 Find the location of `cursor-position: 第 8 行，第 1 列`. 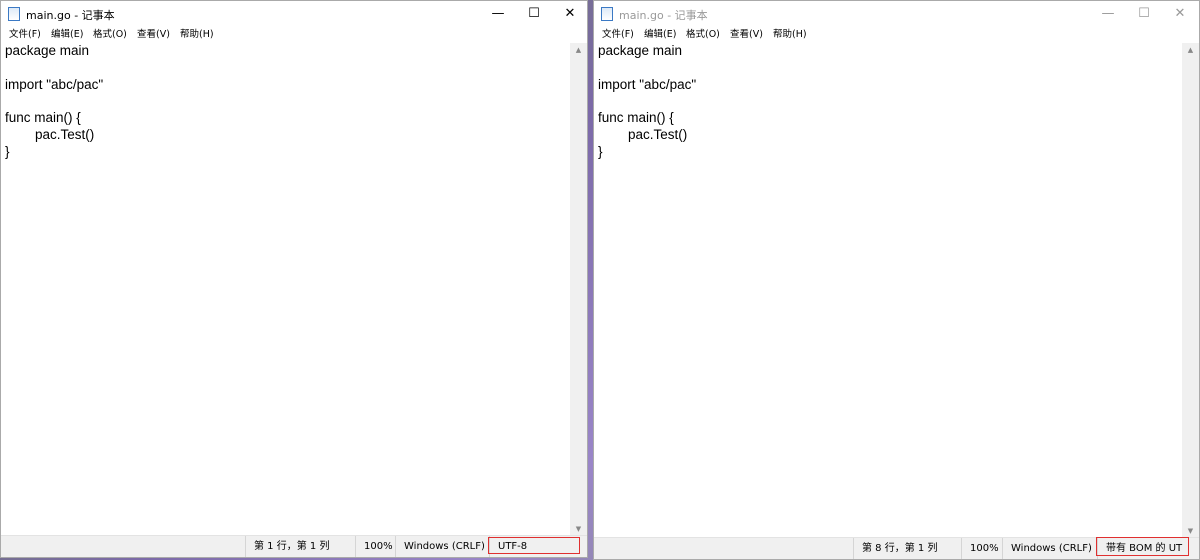

cursor-position: 第 8 行，第 1 列 is located at coordinates (907, 548).